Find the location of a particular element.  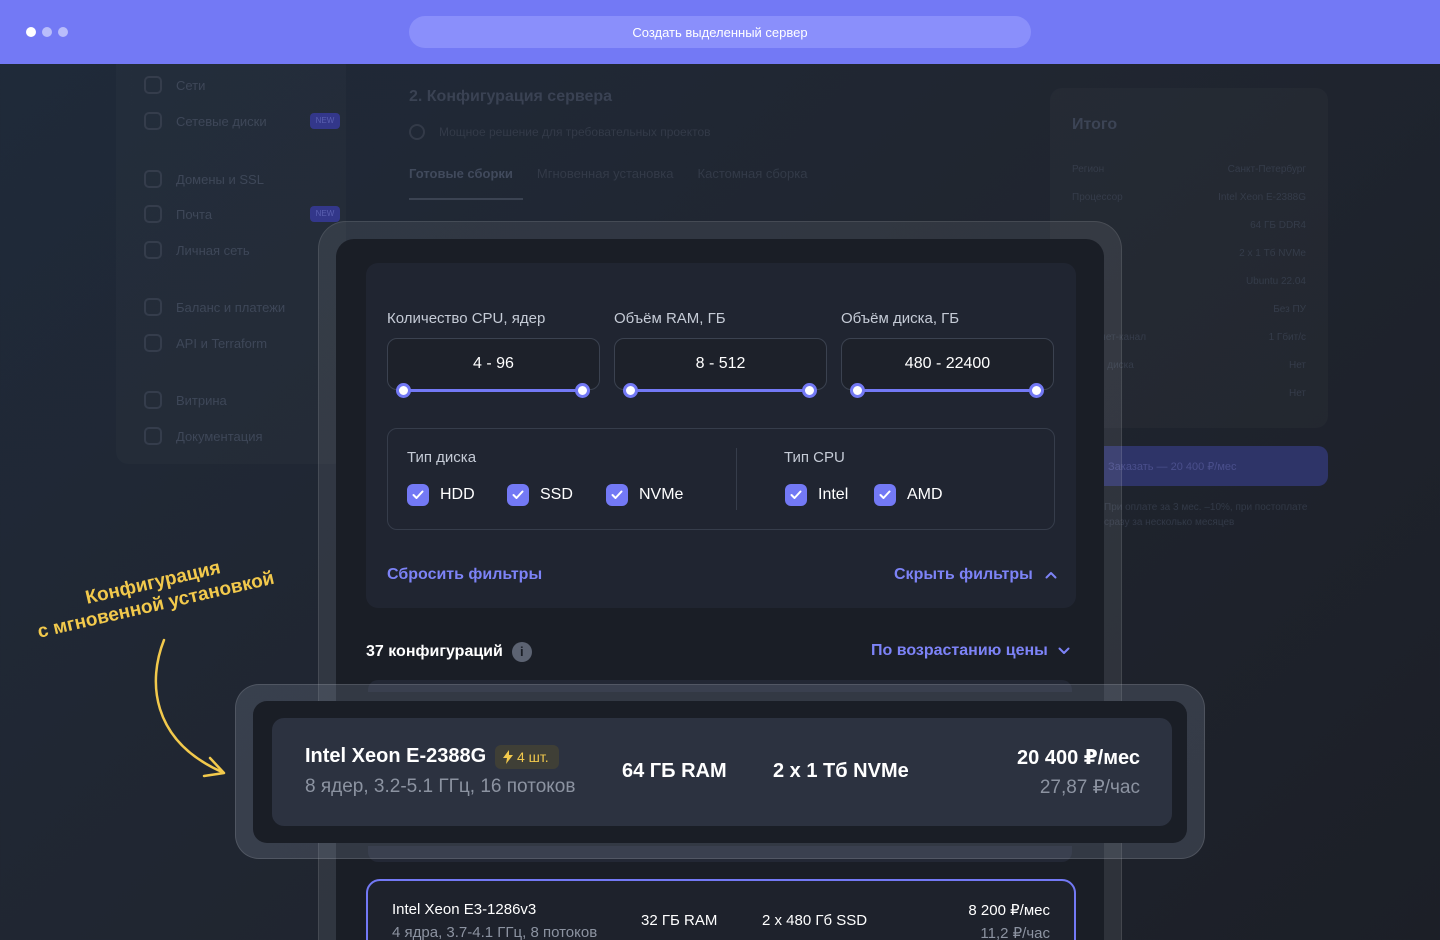

summary-title: Итого is located at coordinates (1095, 124).